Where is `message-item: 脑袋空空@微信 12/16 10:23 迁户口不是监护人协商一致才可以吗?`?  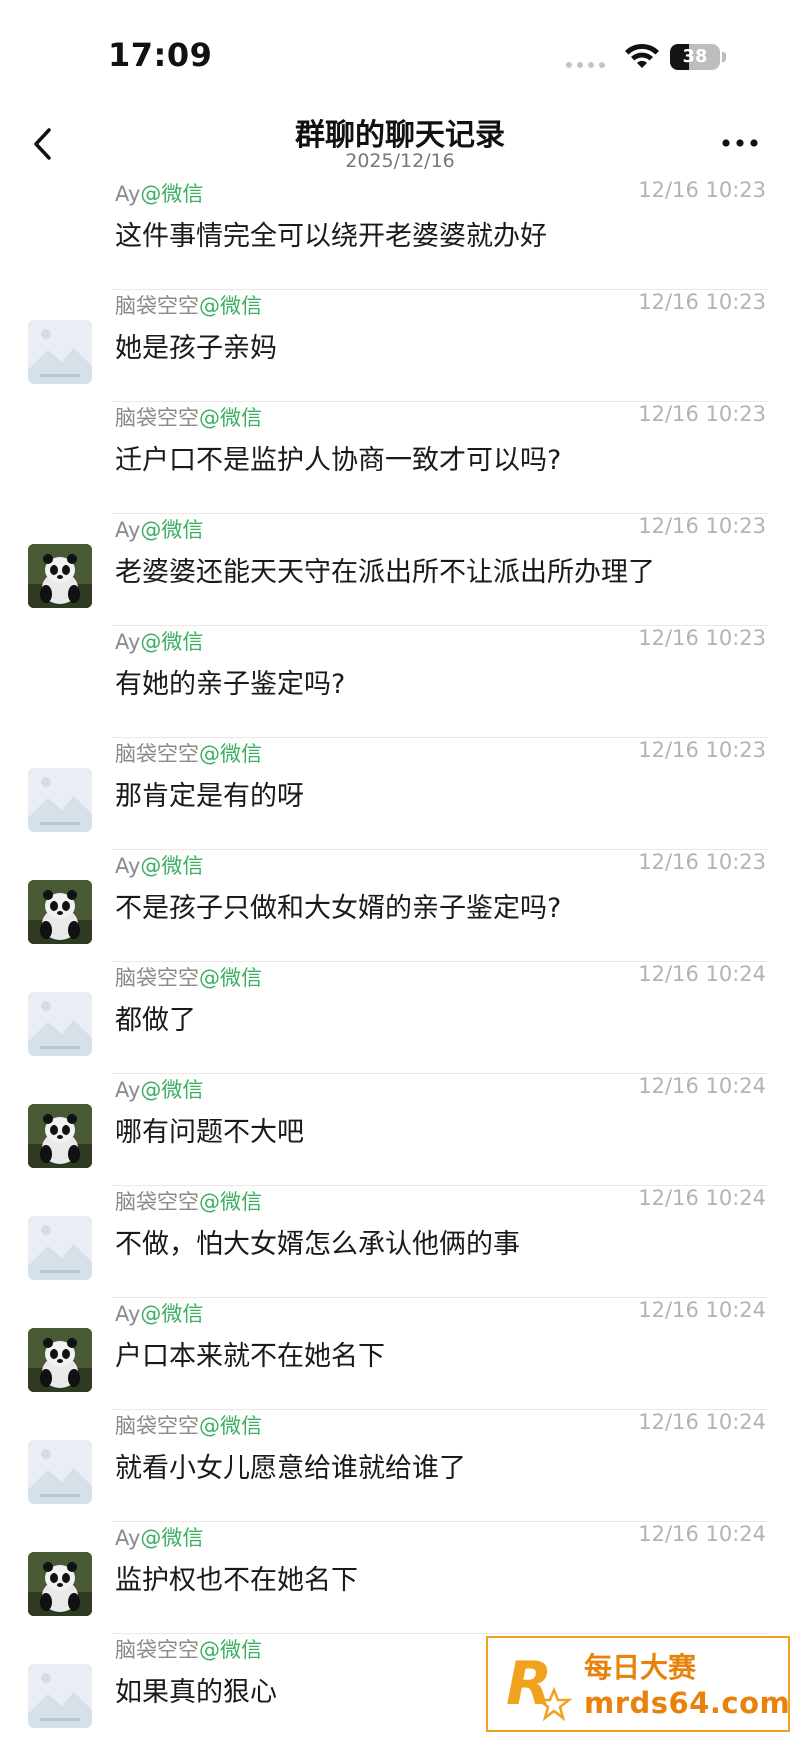
message-item: 脑袋空空@微信 12/16 10:23 迁户口不是监护人协商一致才可以吗? is located at coordinates (400, 458).